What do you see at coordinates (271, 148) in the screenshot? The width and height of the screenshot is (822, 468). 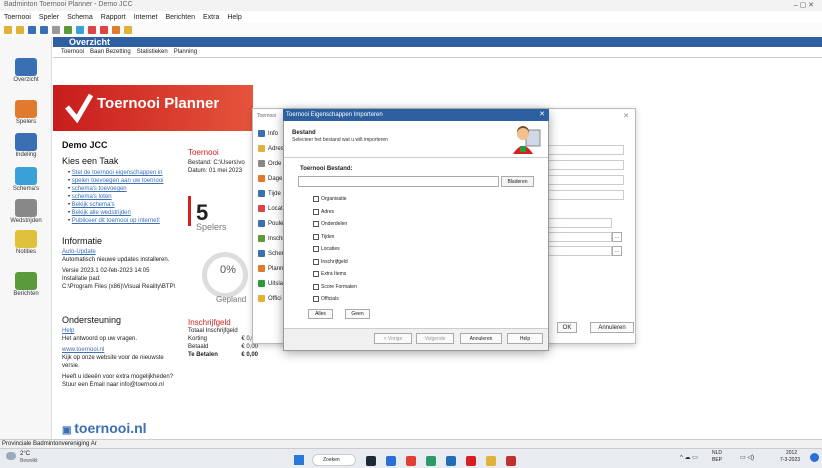 I see `property-nav-item: Adres` at bounding box center [271, 148].